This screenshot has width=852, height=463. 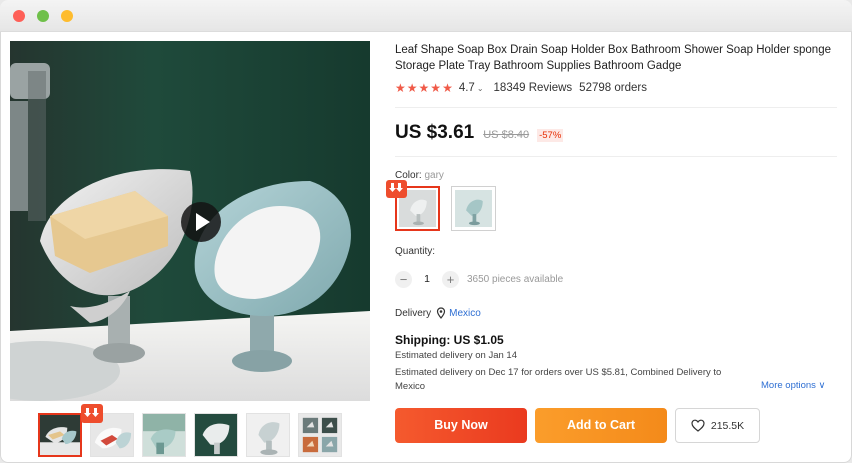 What do you see at coordinates (43, 16) in the screenshot?
I see `minimize-window-button` at bounding box center [43, 16].